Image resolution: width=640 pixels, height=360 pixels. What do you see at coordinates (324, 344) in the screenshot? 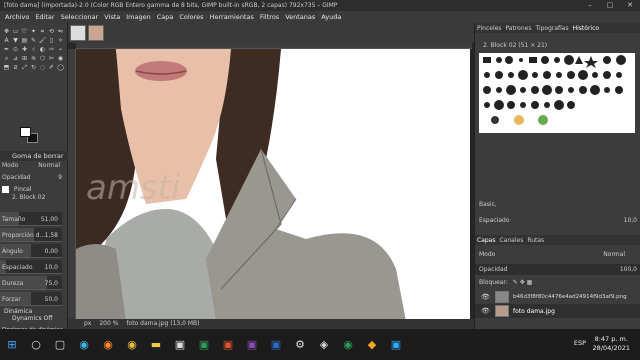
I see `gimp-icon: ◈` at bounding box center [324, 344].